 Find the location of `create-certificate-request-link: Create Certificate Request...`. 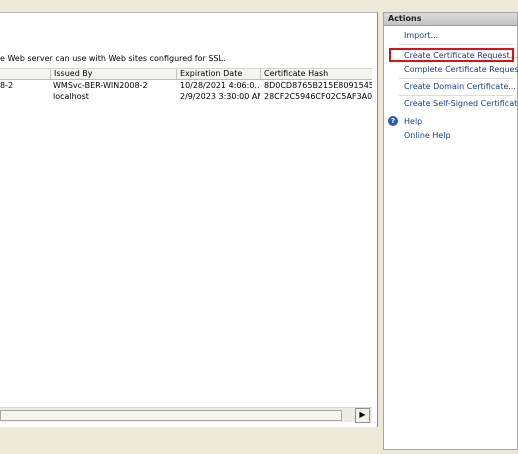

create-certificate-request-link: Create Certificate Request... is located at coordinates (460, 55).